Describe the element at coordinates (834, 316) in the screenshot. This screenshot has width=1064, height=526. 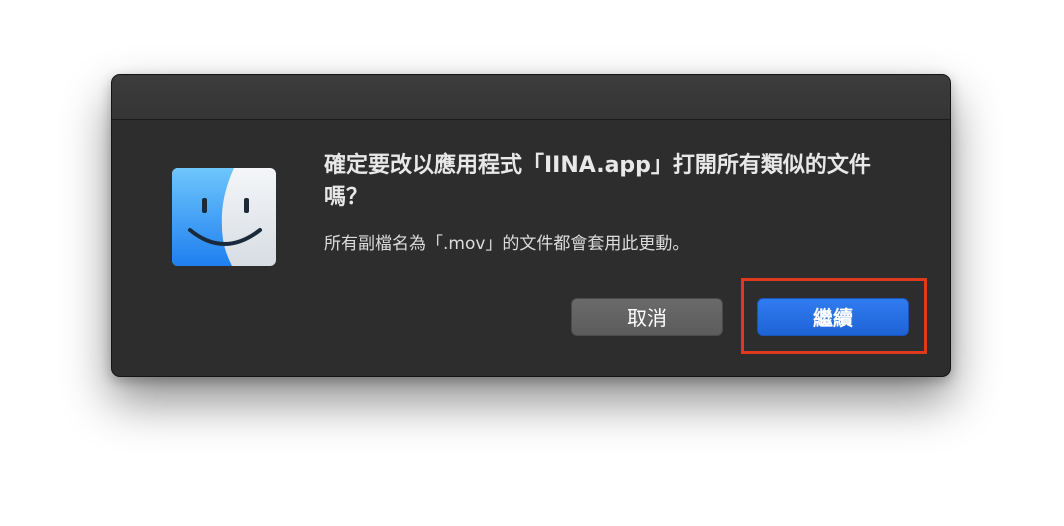
I see `continue-button-highlight` at that location.